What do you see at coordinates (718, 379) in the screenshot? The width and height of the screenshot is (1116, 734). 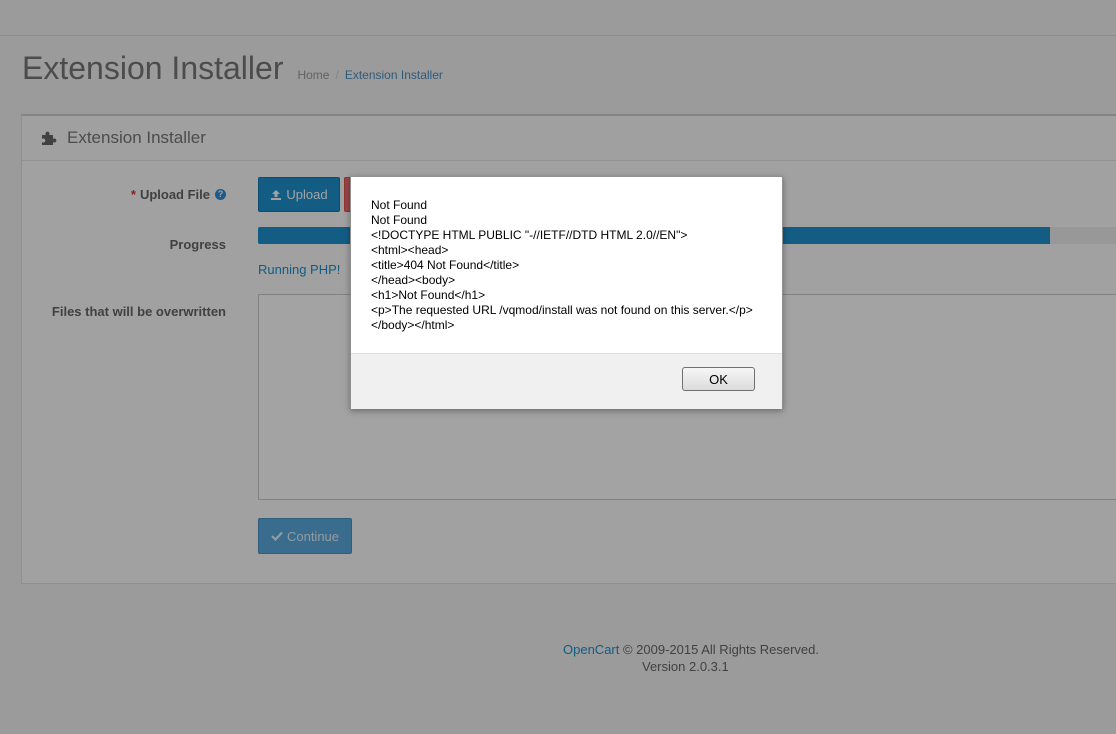 I see `ok-button: OK` at bounding box center [718, 379].